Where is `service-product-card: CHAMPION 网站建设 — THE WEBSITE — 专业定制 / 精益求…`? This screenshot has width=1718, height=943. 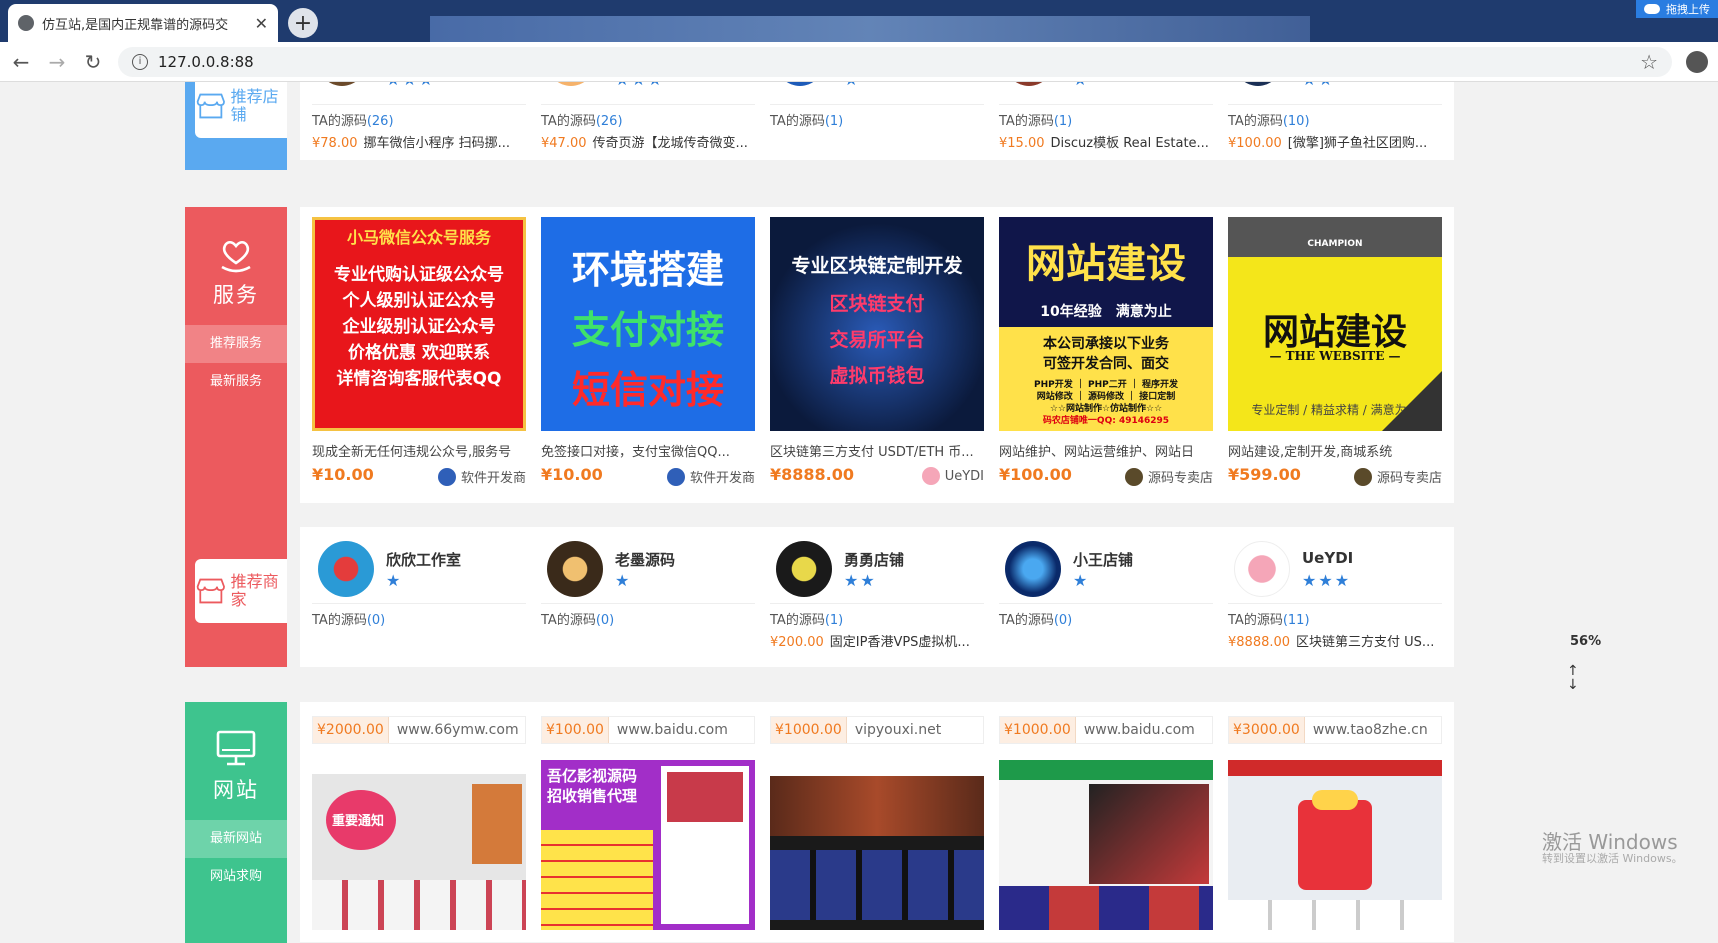
service-product-card: CHAMPION 网站建设 — THE WEBSITE — 专业定制 / 精益求… is located at coordinates (1335, 355).